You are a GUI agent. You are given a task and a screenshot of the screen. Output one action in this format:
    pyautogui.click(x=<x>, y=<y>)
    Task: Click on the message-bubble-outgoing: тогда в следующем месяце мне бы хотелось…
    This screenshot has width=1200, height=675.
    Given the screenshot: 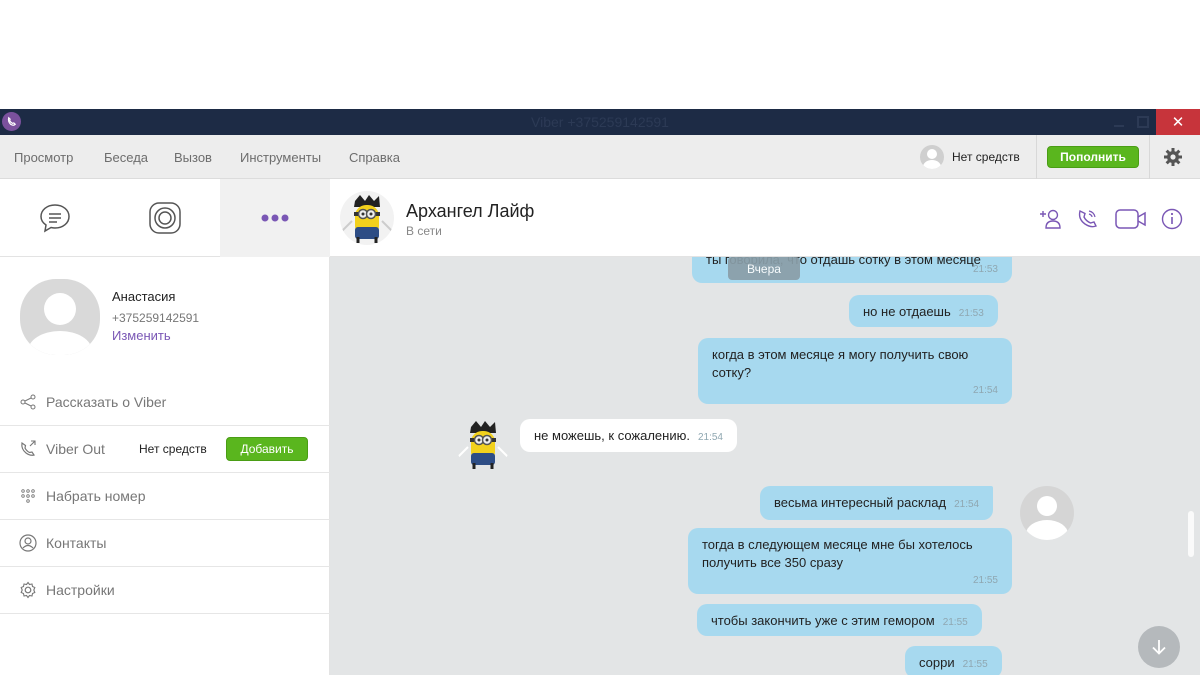 What is the action you would take?
    pyautogui.click(x=850, y=561)
    